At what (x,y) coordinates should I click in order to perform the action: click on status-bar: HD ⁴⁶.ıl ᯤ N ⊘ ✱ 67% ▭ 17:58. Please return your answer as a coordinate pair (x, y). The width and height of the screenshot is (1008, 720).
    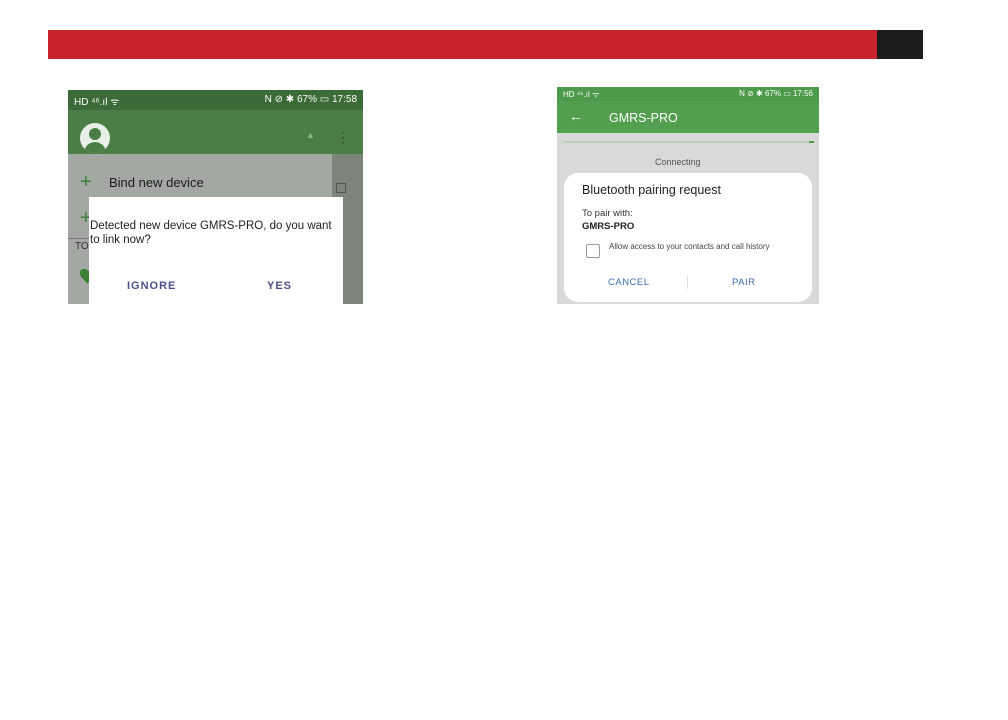
    Looking at the image, I should click on (215, 100).